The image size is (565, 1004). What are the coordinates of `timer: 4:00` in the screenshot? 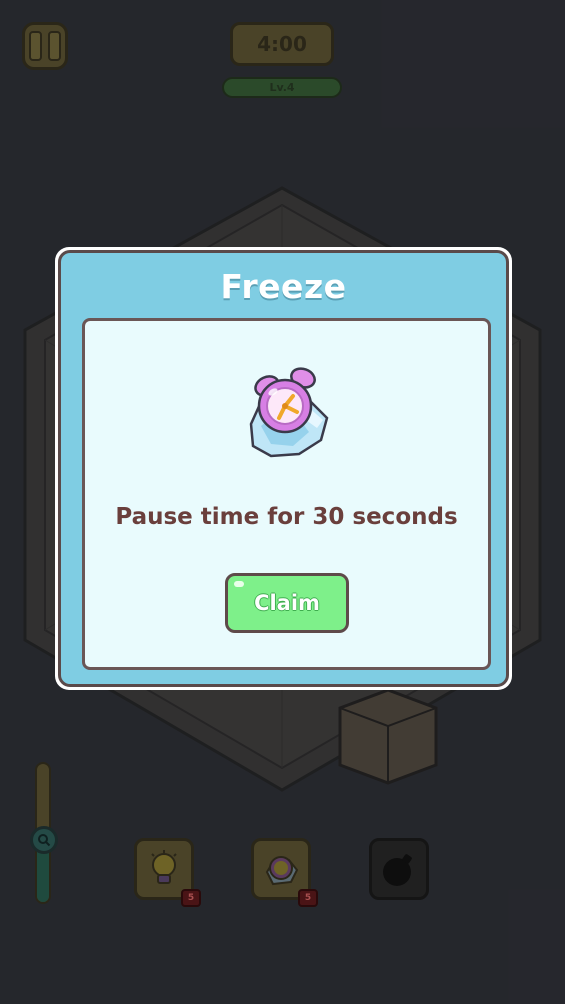 It's located at (282, 44).